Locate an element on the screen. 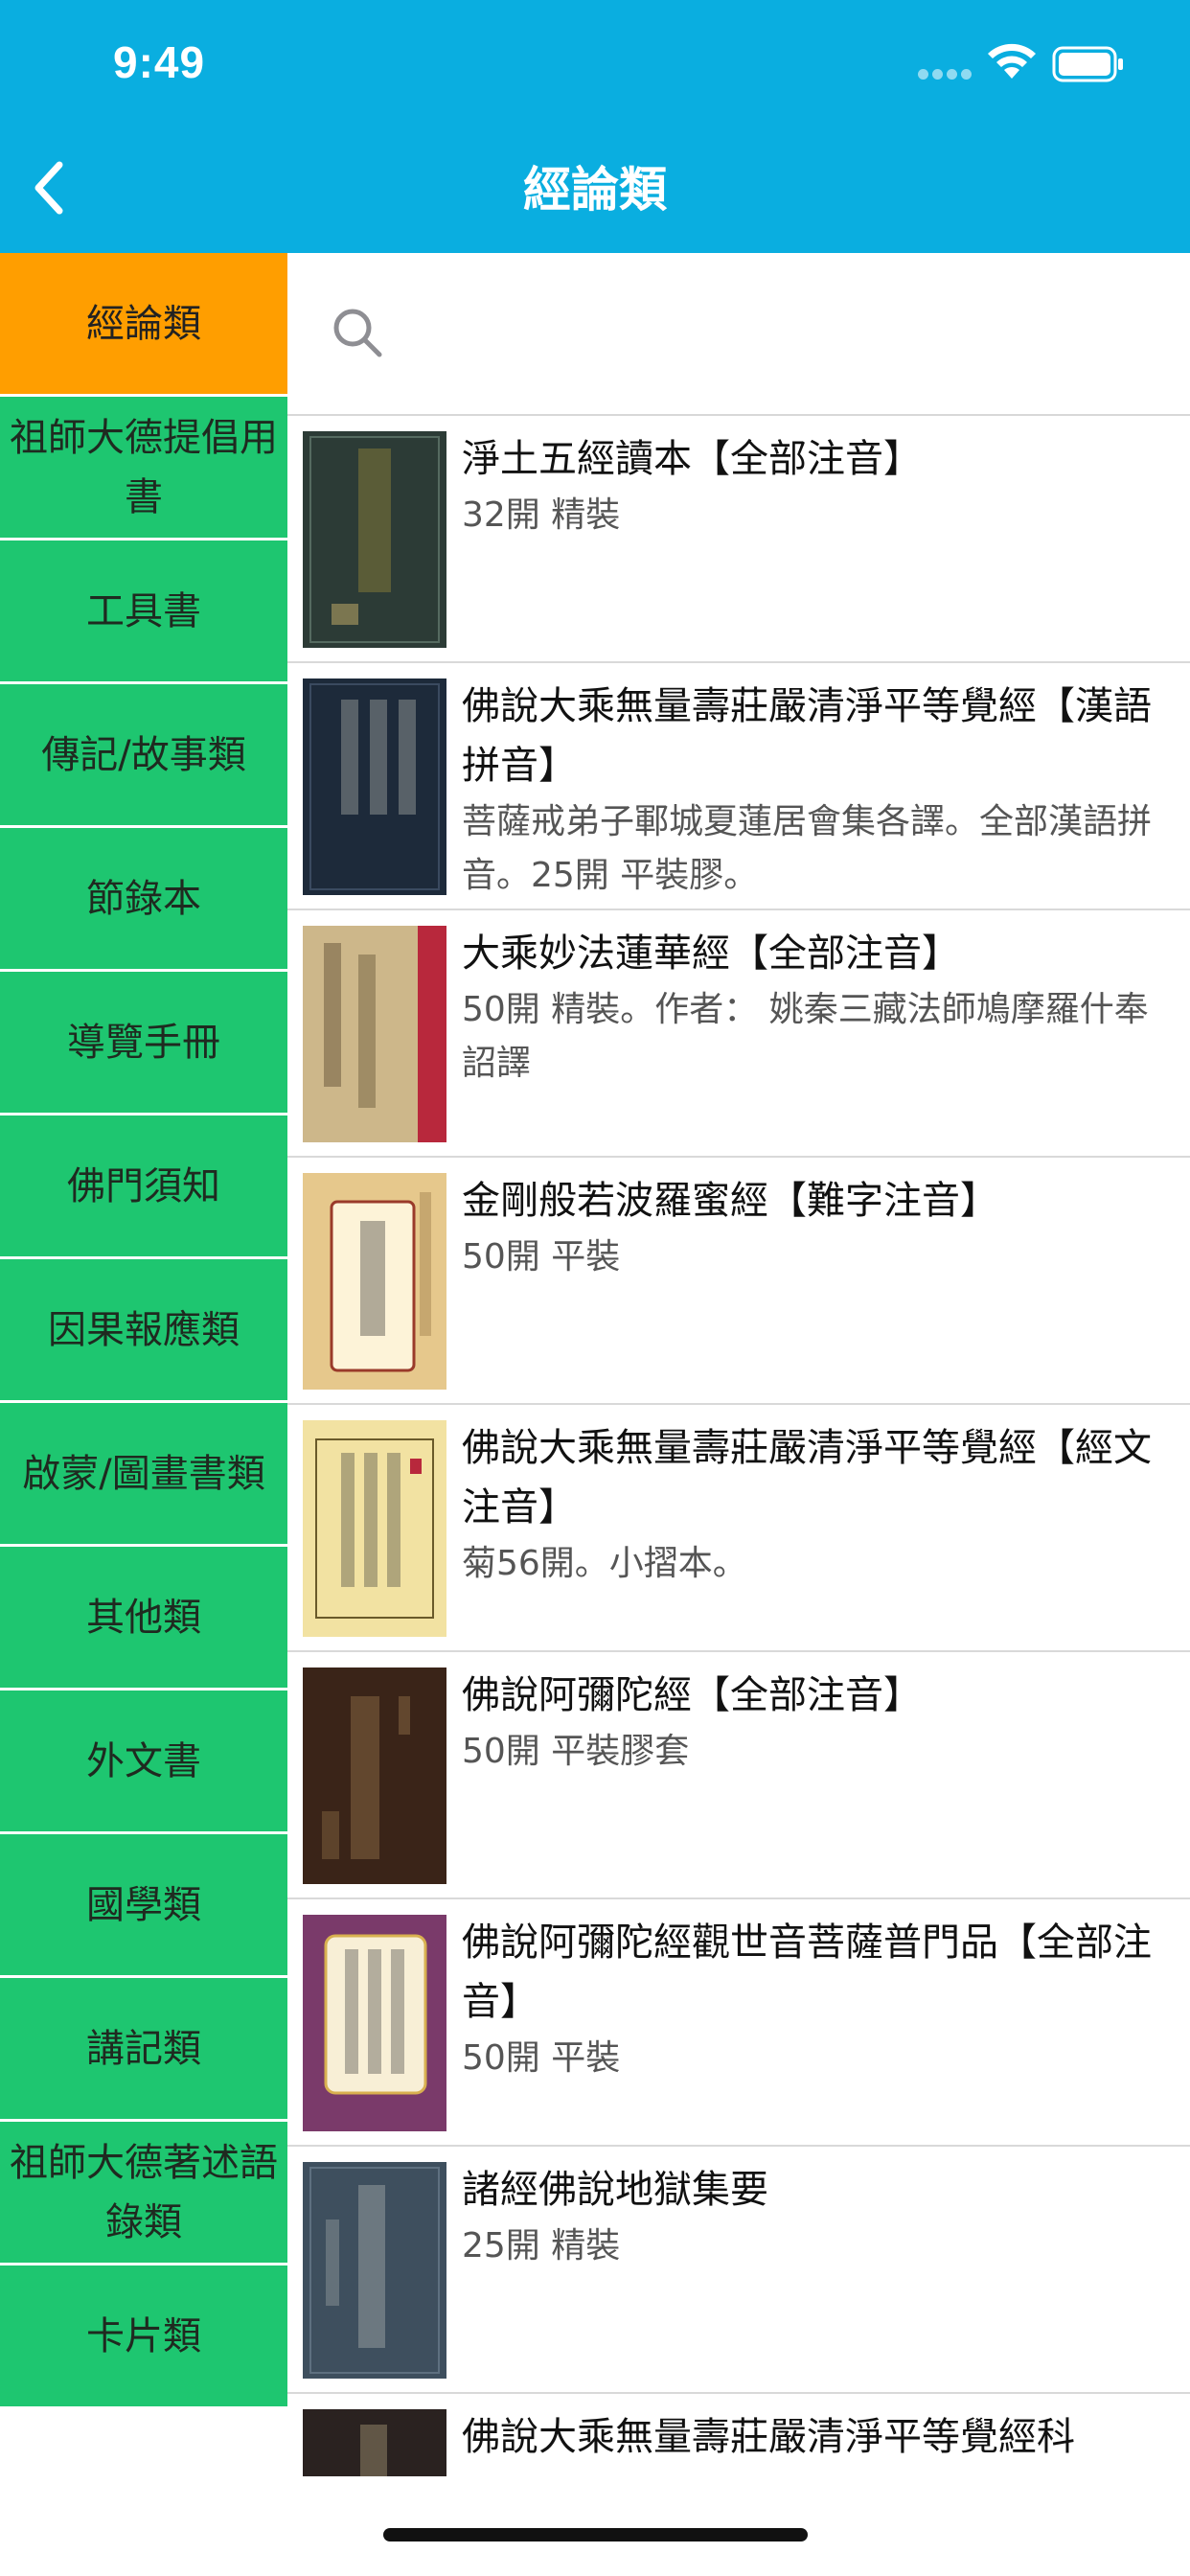  sidebar-item-label: 祖師大德提倡用書 is located at coordinates (144, 467).